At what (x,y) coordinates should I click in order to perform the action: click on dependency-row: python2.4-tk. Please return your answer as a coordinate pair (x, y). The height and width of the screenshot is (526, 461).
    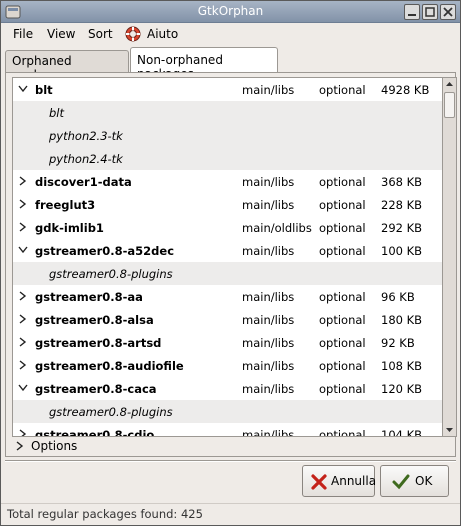
    Looking at the image, I should click on (227, 158).